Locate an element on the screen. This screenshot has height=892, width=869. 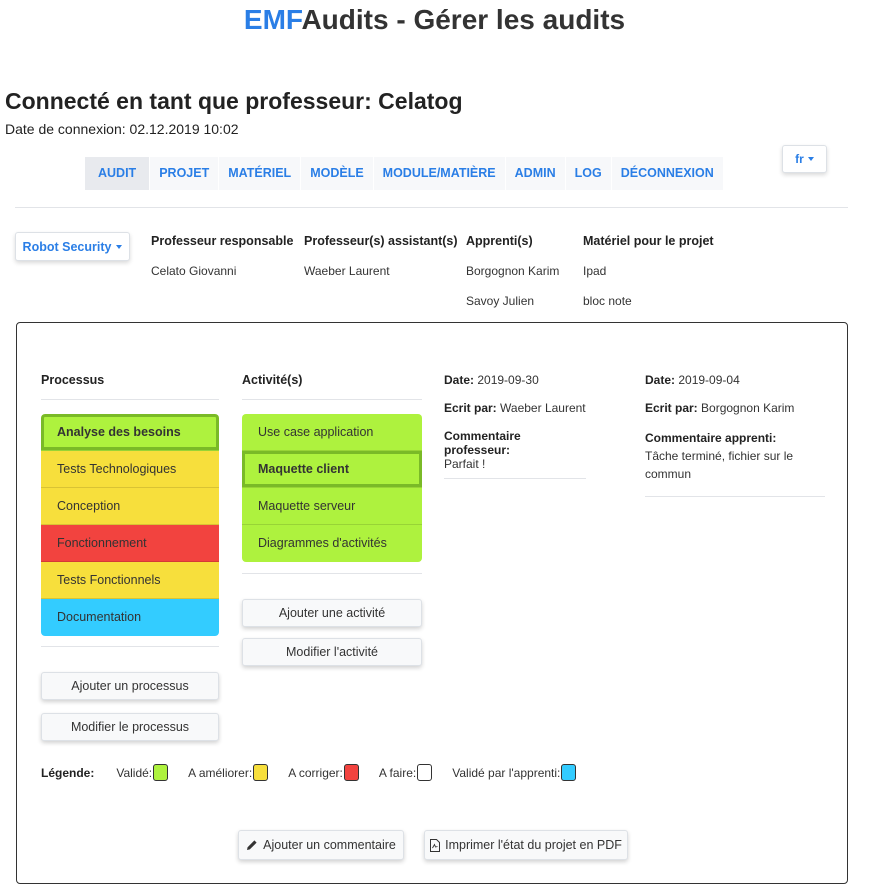
activities-header: Activité(s) is located at coordinates (272, 380).